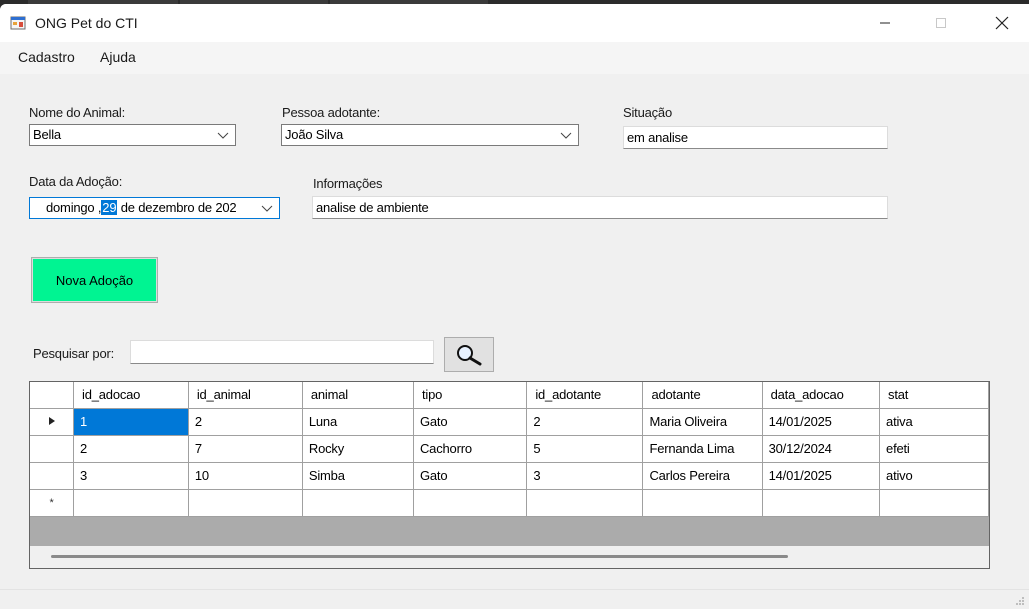  Describe the element at coordinates (348, 183) in the screenshot. I see `informacoes-label: Informações` at that location.